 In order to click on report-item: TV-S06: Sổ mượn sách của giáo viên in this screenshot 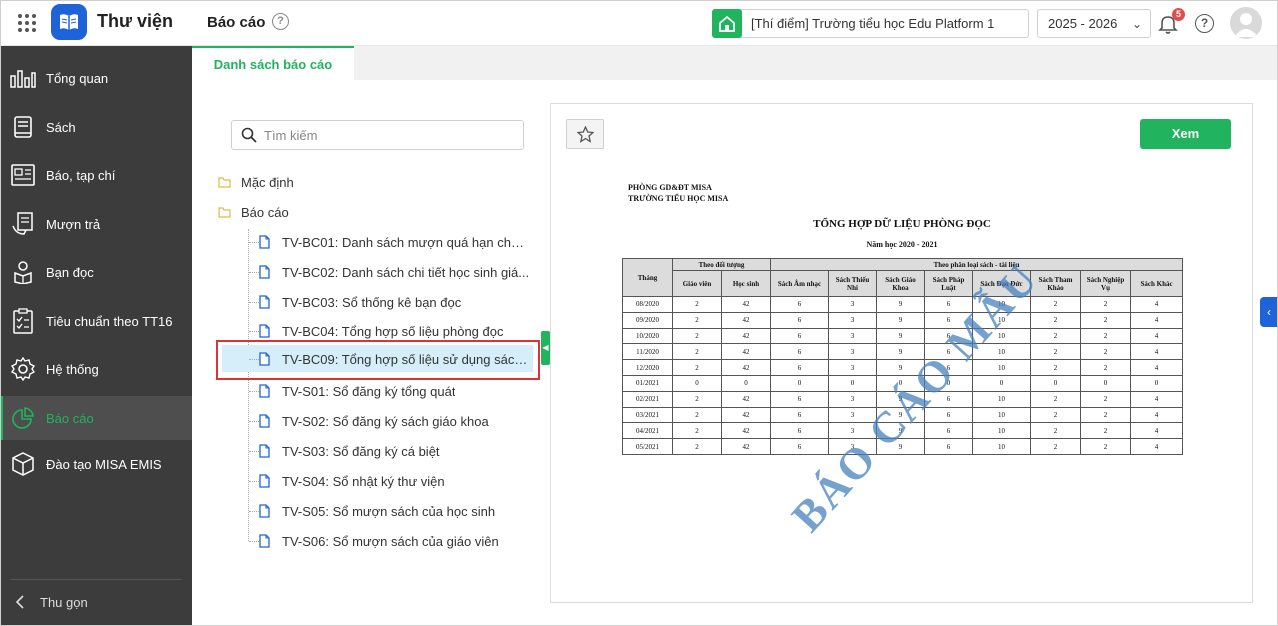, I will do `click(394, 541)`.